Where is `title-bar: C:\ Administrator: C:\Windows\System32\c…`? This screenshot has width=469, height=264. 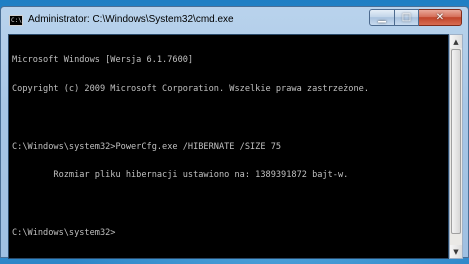 title-bar: C:\ Administrator: C:\Windows\System32\c… is located at coordinates (234, 20).